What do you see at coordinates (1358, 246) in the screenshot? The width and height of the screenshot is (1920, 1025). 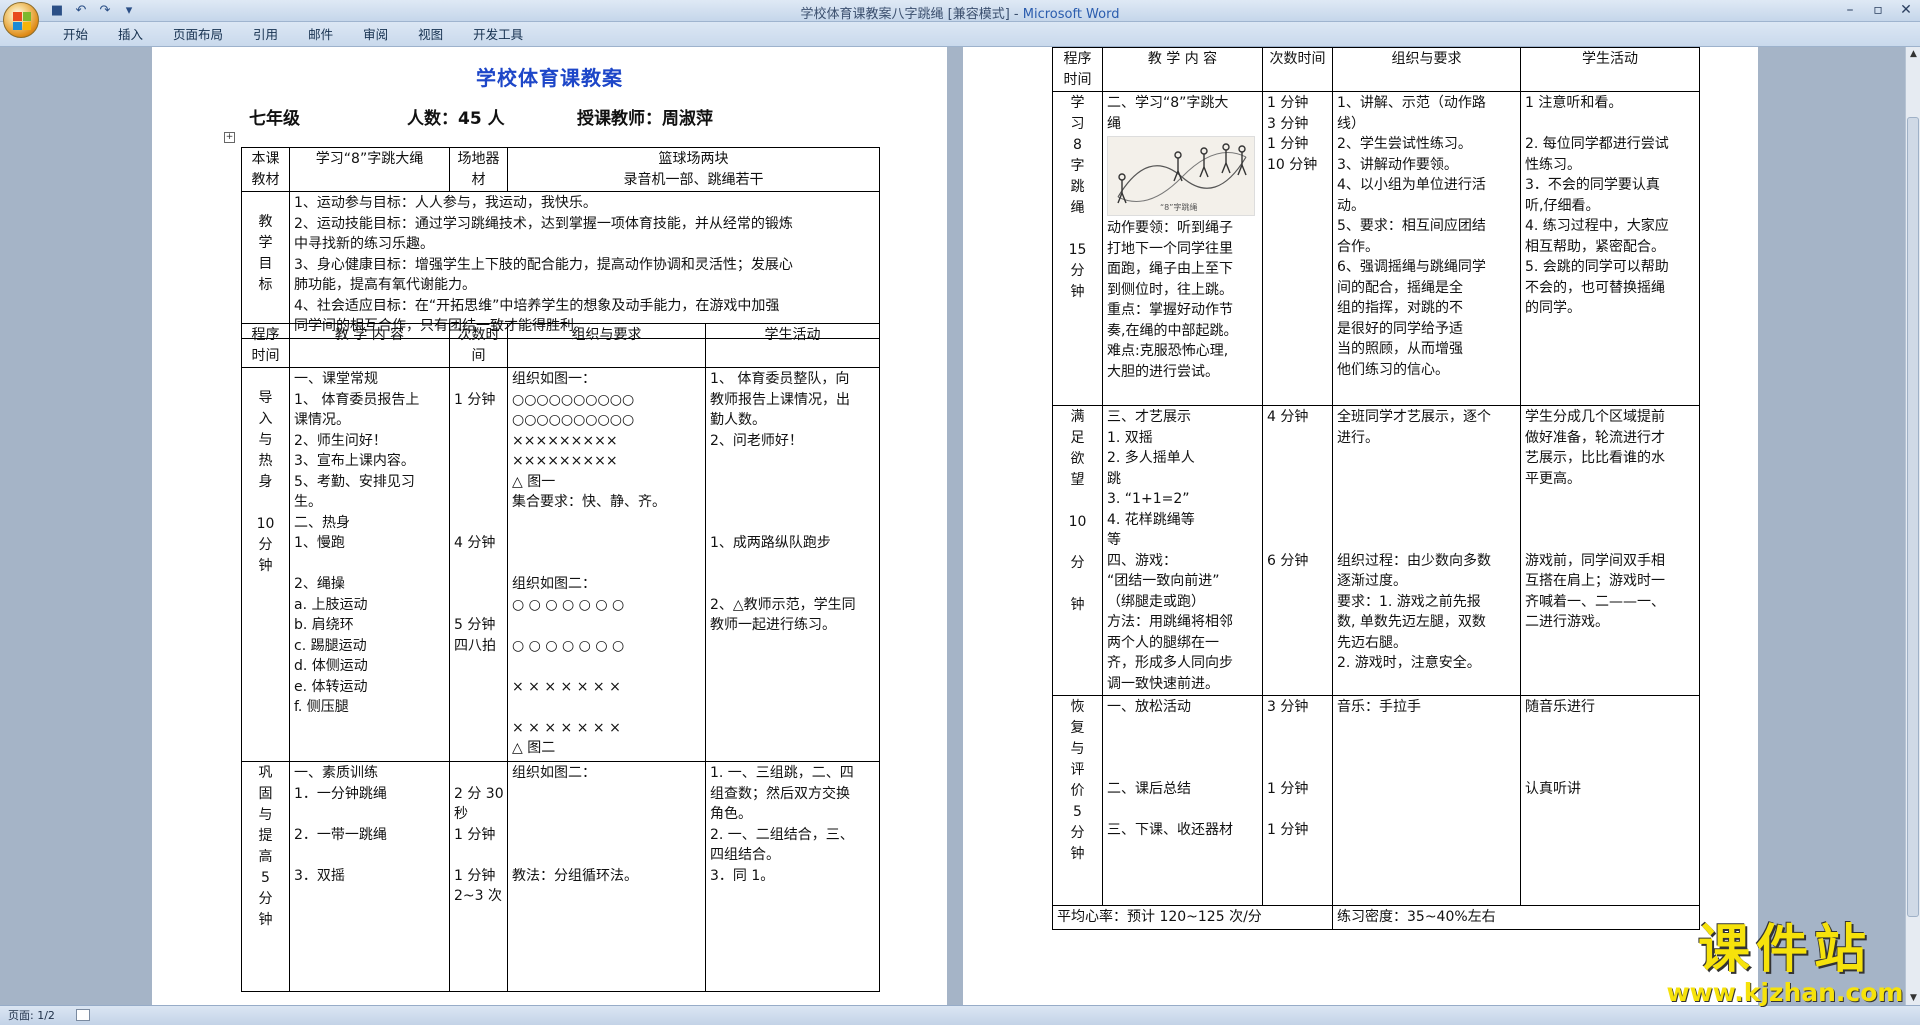 I see `text-line: 合作。` at bounding box center [1358, 246].